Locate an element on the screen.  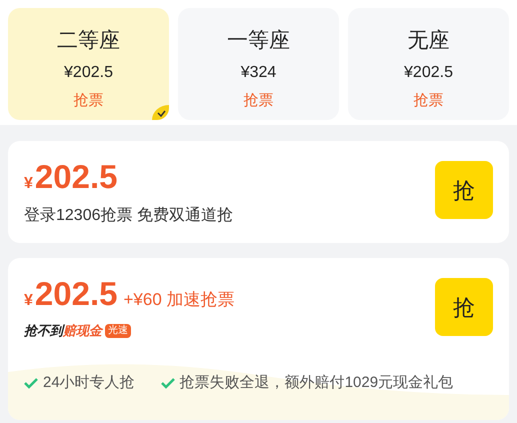
offer-description: 登录12306抢票 免费双通道抢 is located at coordinates (128, 216).